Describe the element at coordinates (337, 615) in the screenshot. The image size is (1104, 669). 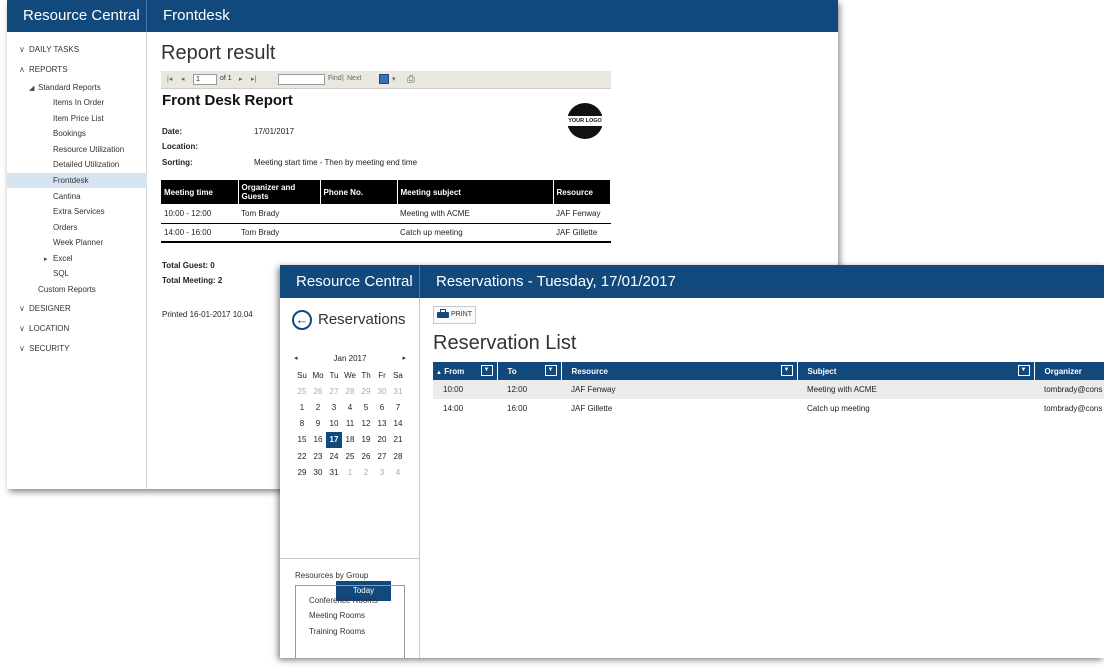
I see `resource-group-item: Meeting Rooms` at that location.